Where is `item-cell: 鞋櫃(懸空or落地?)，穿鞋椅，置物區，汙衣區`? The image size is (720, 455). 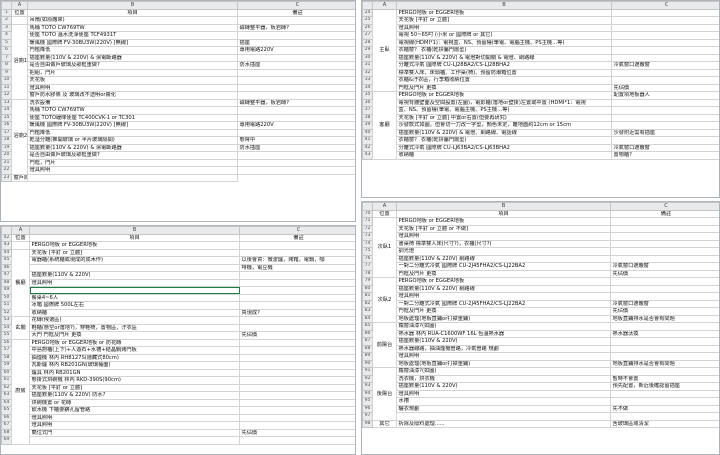 item-cell: 鞋櫃(懸空or落地?)，穿鞋椅，置物區，汙衣區 is located at coordinates (134, 327).